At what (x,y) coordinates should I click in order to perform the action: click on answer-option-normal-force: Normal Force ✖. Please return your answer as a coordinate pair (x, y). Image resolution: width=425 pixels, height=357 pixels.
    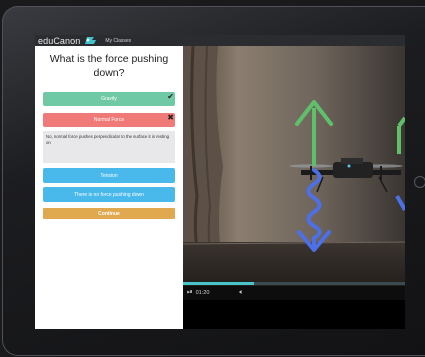
    Looking at the image, I should click on (109, 120).